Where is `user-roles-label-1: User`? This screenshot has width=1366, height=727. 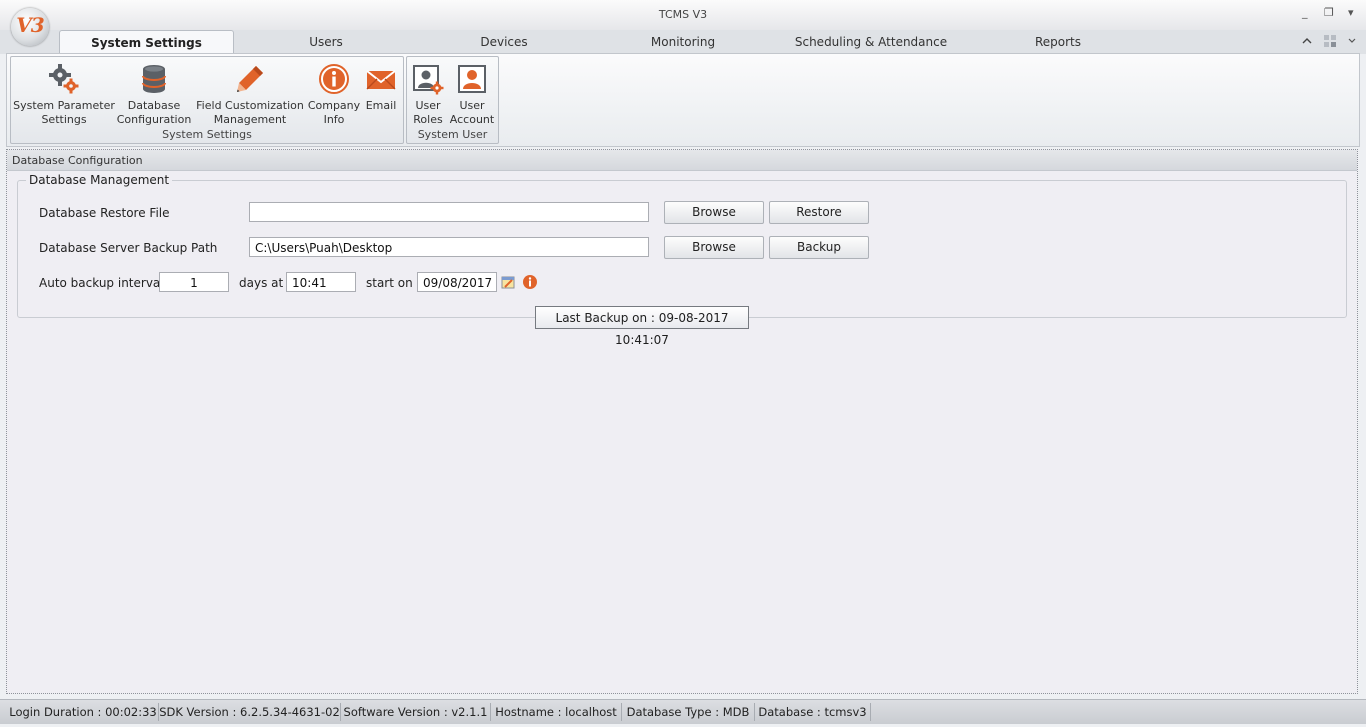
user-roles-label-1: User is located at coordinates (428, 105).